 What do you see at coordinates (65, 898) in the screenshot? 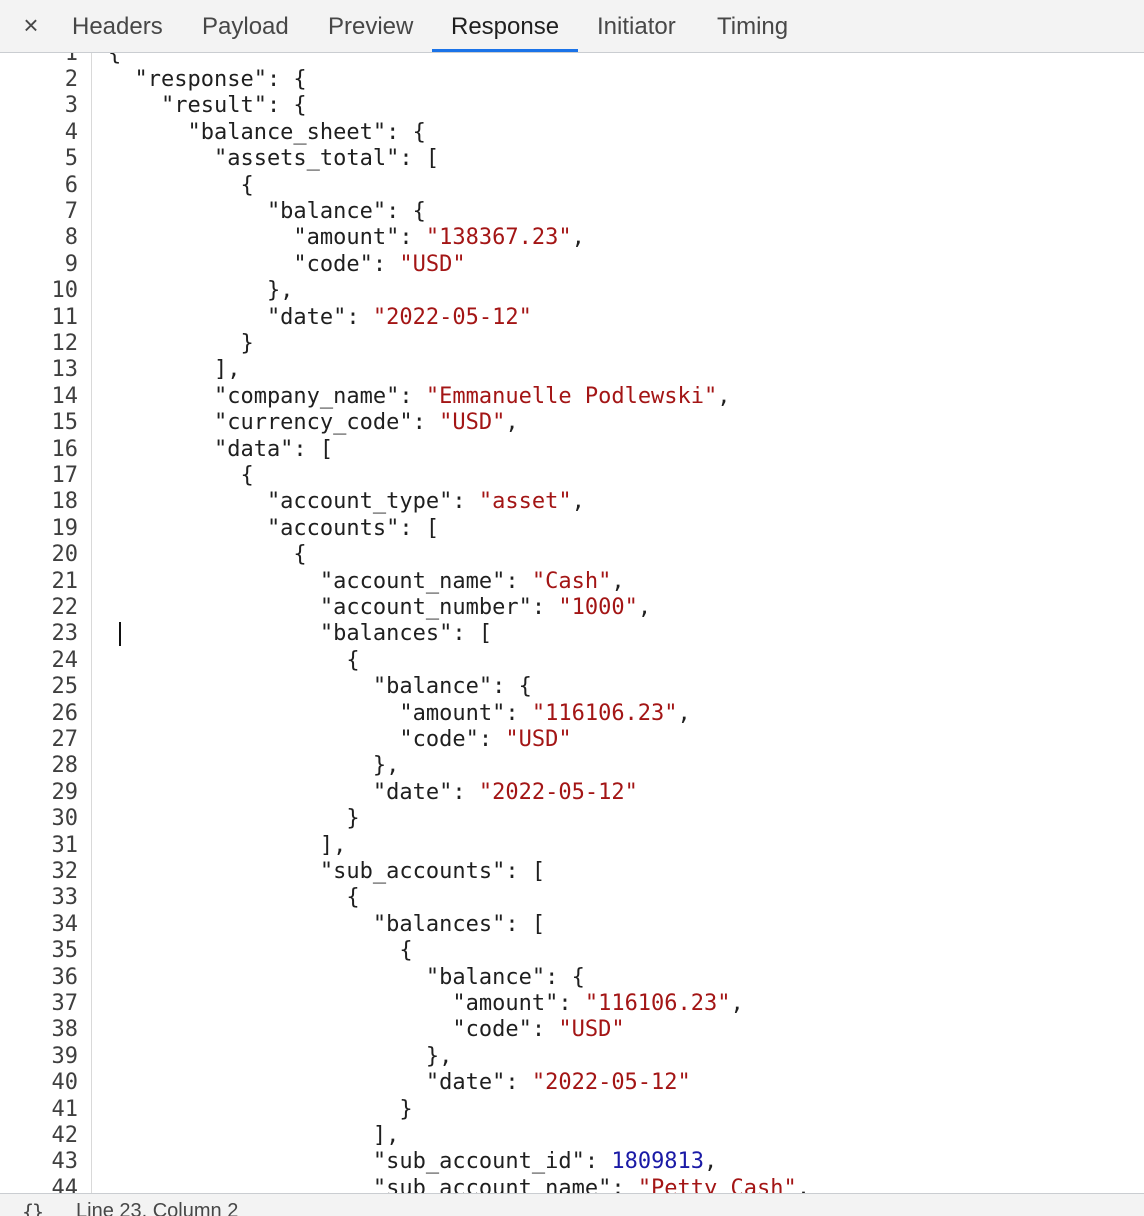
I see `line-number: 33` at bounding box center [65, 898].